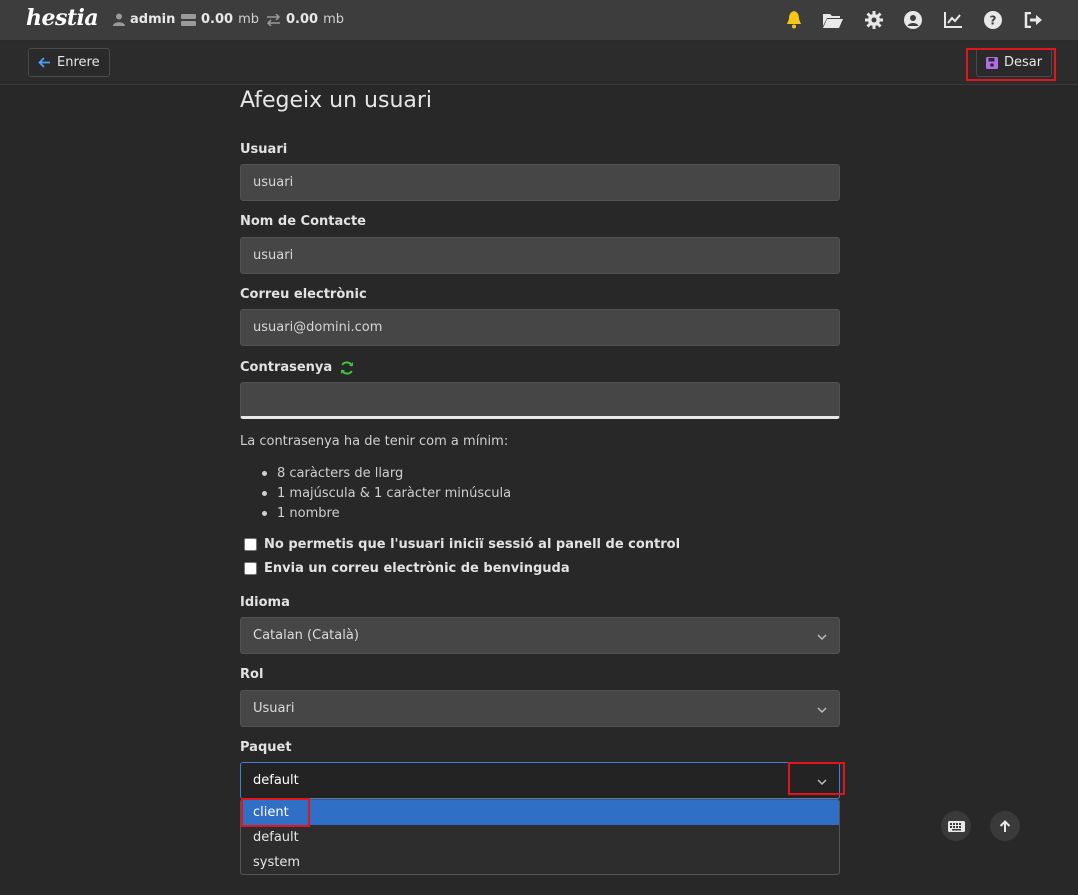 The width and height of the screenshot is (1078, 895). I want to click on logout-icon, so click(1033, 20).